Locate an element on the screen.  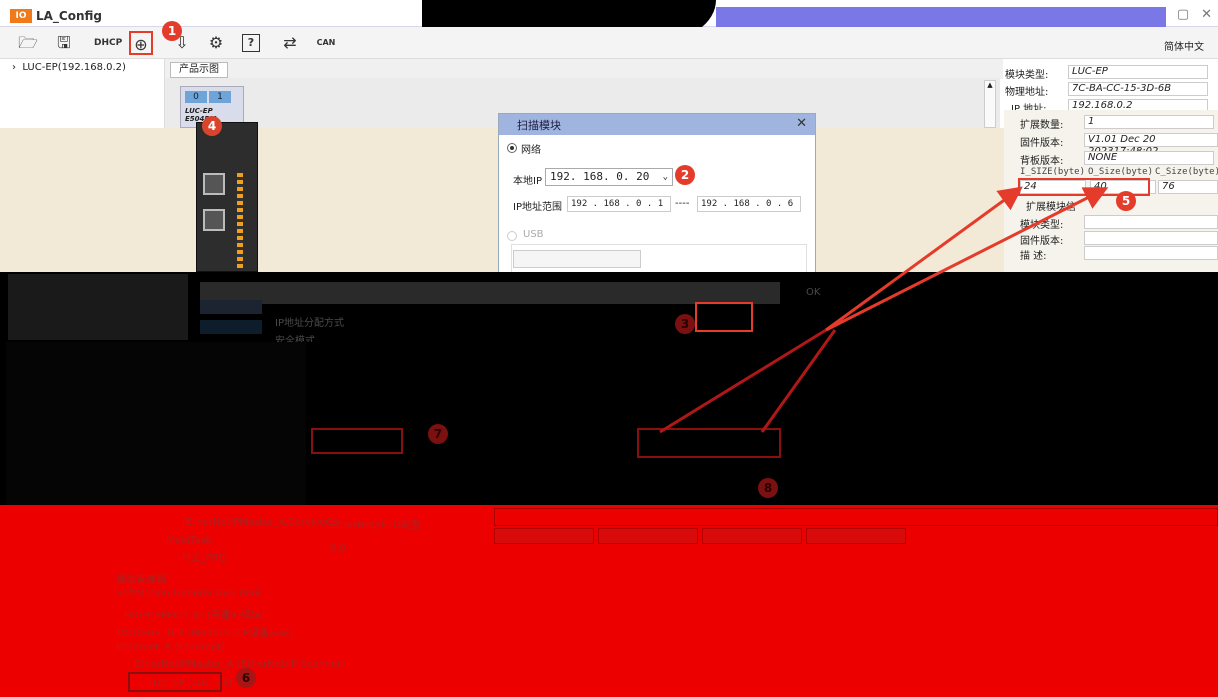
step-badge: 5 is located at coordinates (1126, 201).